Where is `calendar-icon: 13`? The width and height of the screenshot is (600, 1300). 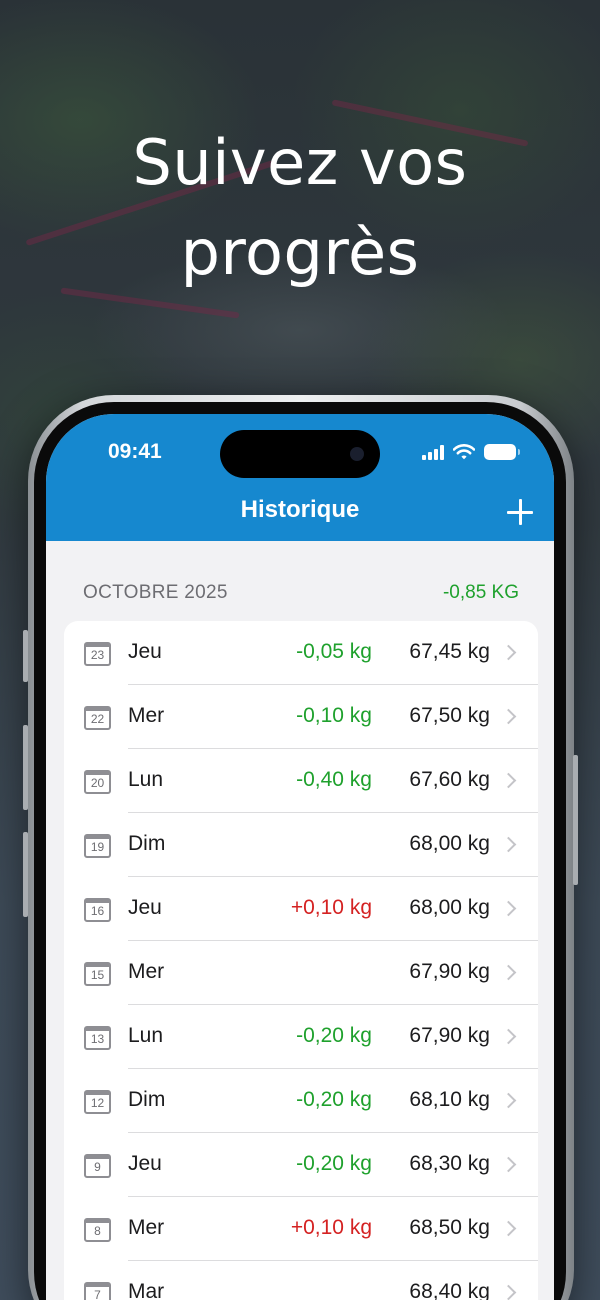 calendar-icon: 13 is located at coordinates (97, 1038).